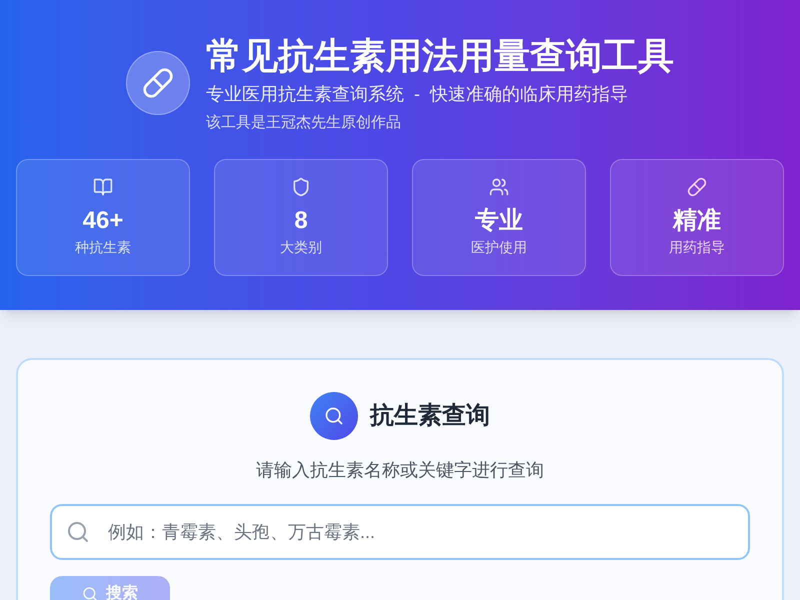 This screenshot has width=800, height=600. What do you see at coordinates (301, 247) in the screenshot?
I see `stat-label: 大类别` at bounding box center [301, 247].